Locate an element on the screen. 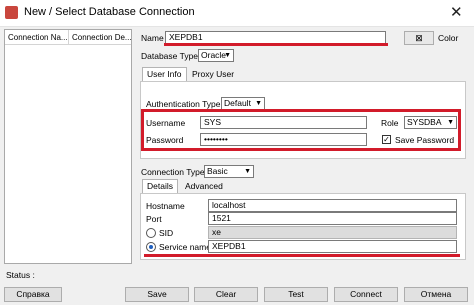  sid-radio is located at coordinates (151, 233).